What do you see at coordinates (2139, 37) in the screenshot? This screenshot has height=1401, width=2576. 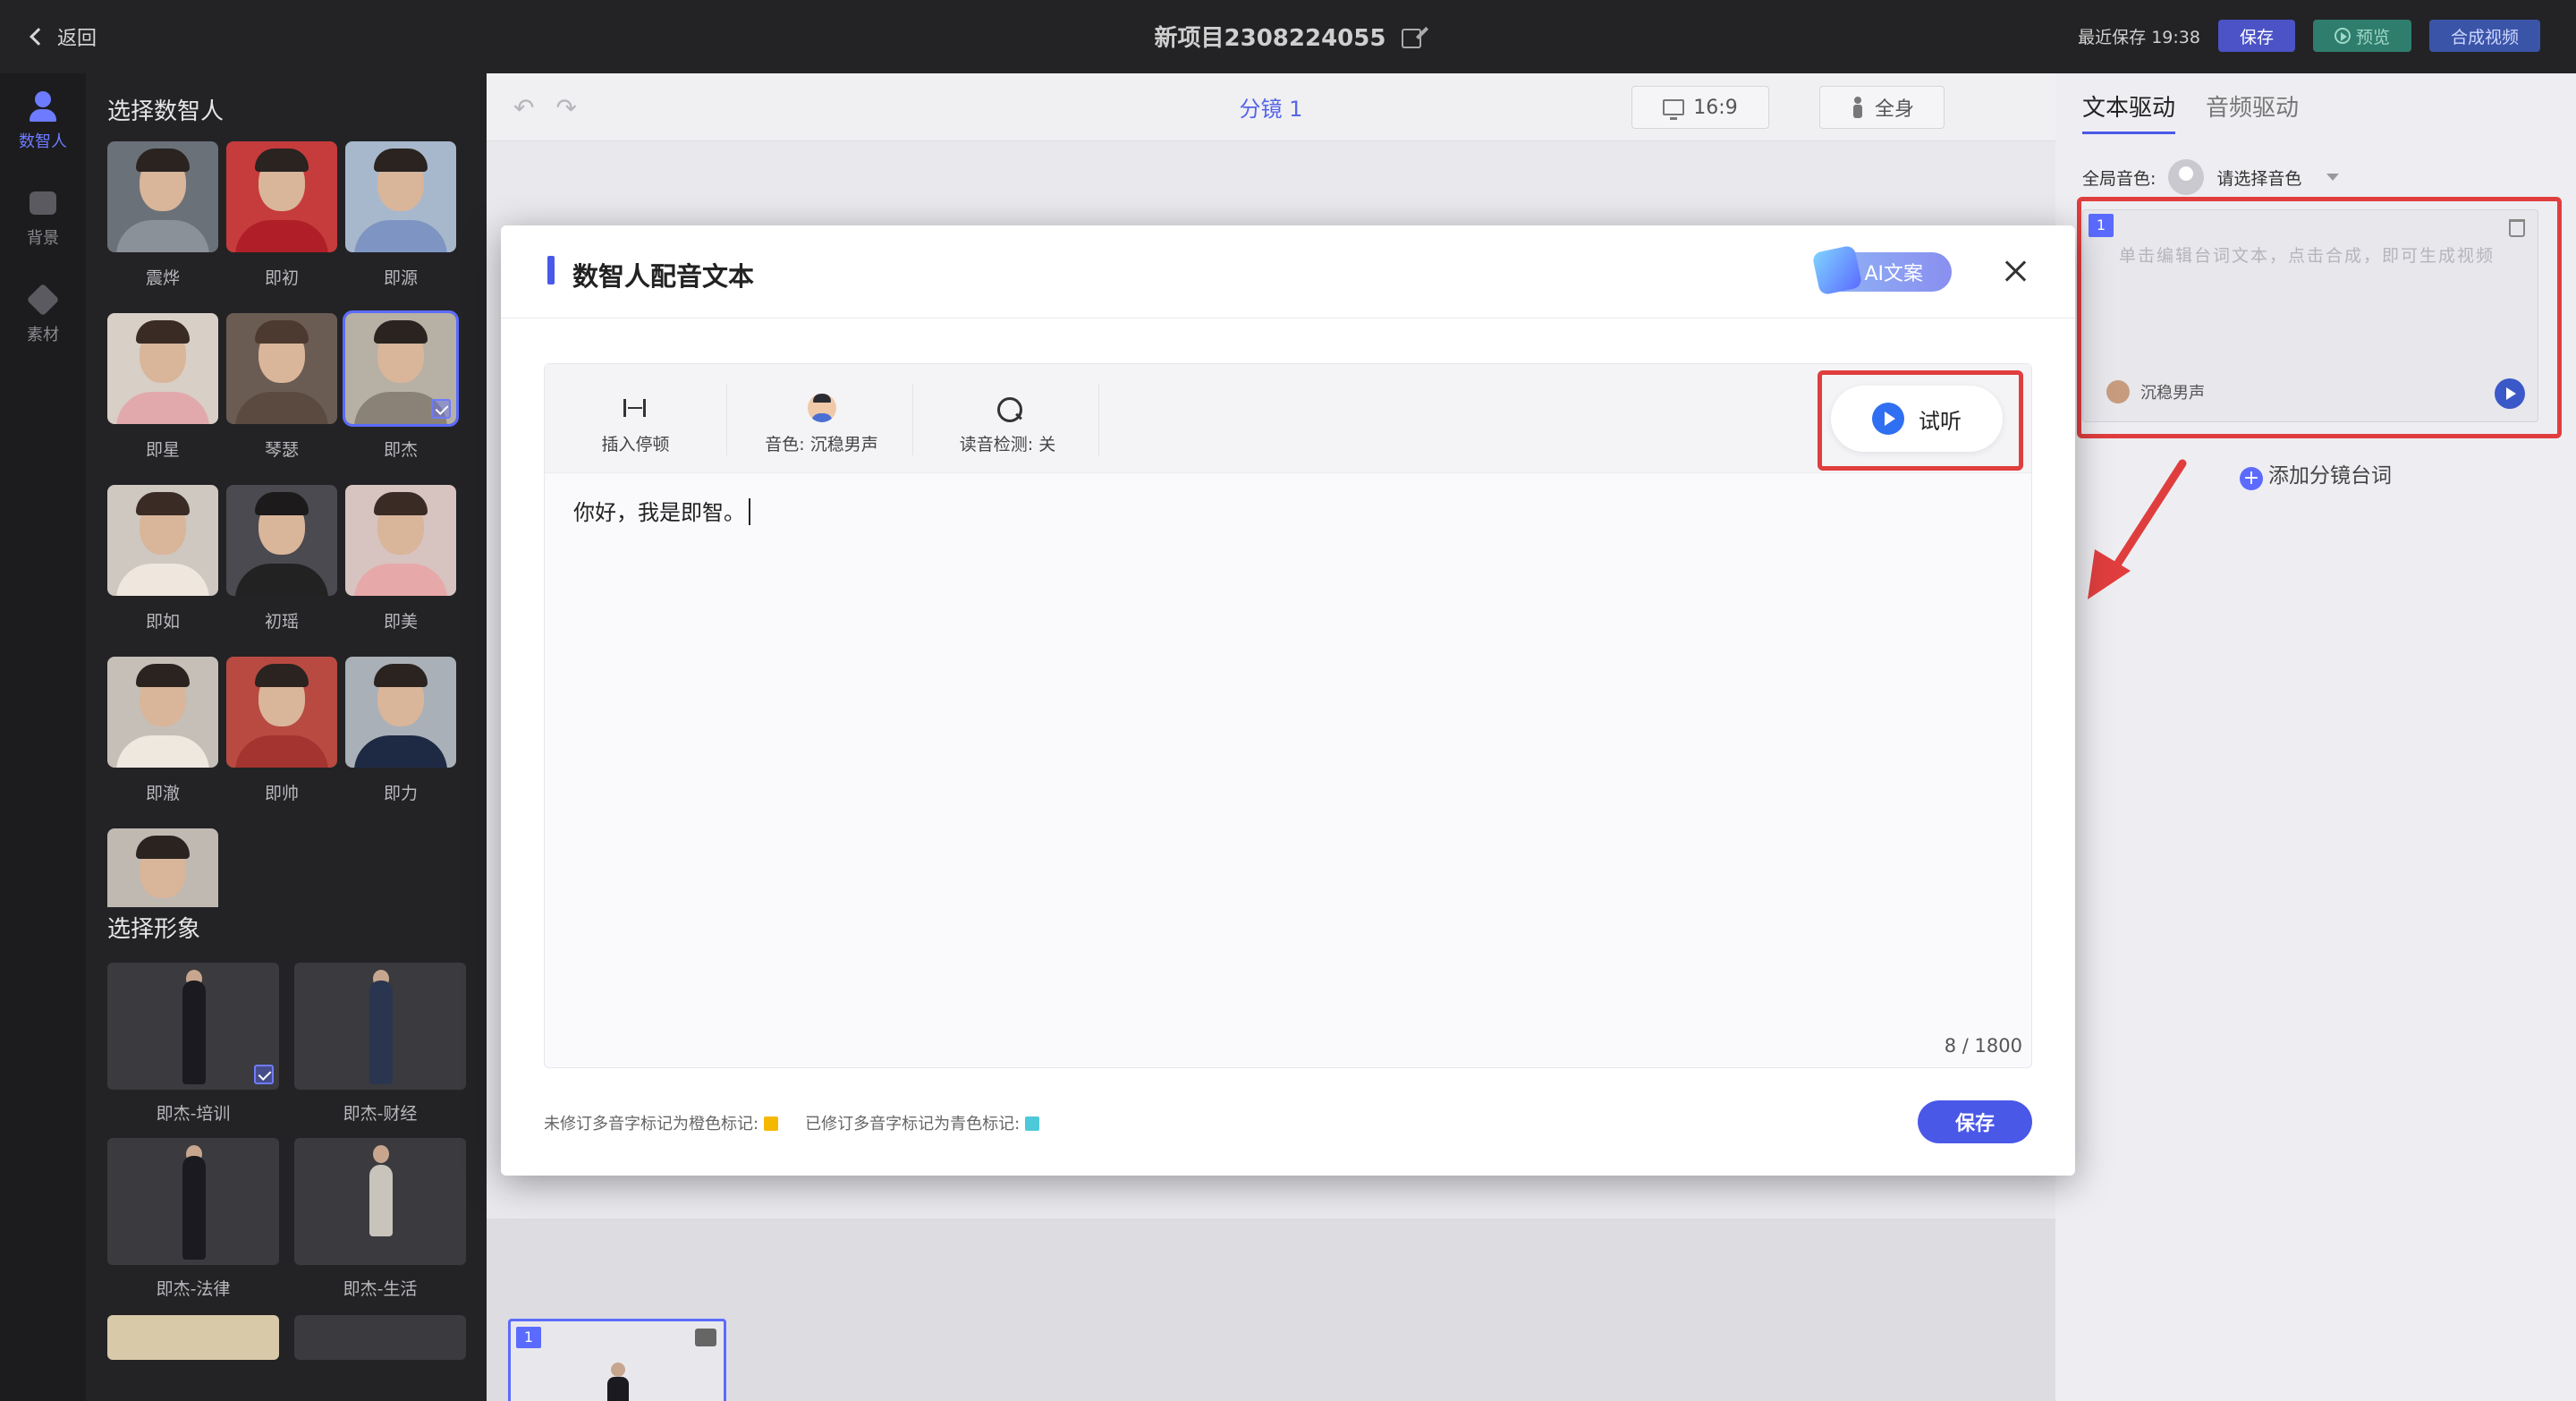 I see `last-saved-time: 最近保存 19:38` at bounding box center [2139, 37].